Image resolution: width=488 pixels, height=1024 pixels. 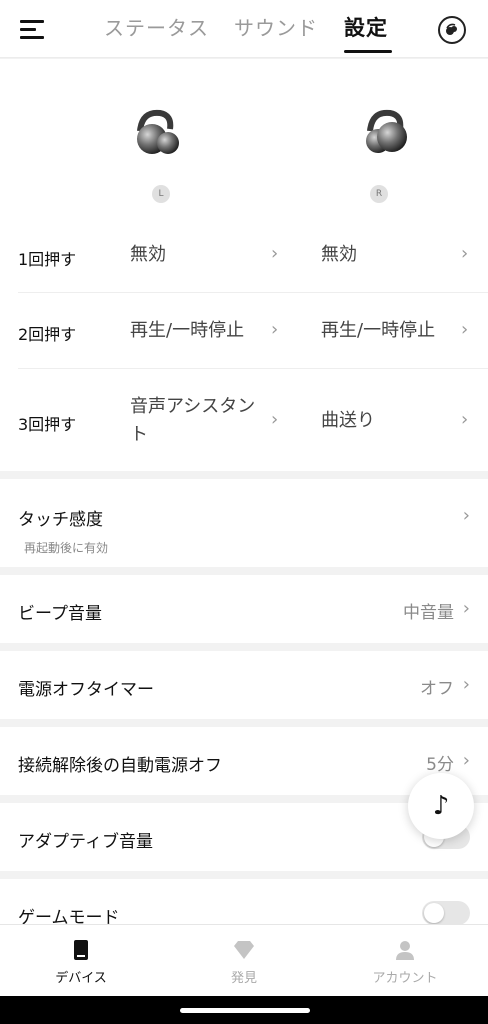 I want to click on tab-sound: サウンド, so click(x=276, y=26).